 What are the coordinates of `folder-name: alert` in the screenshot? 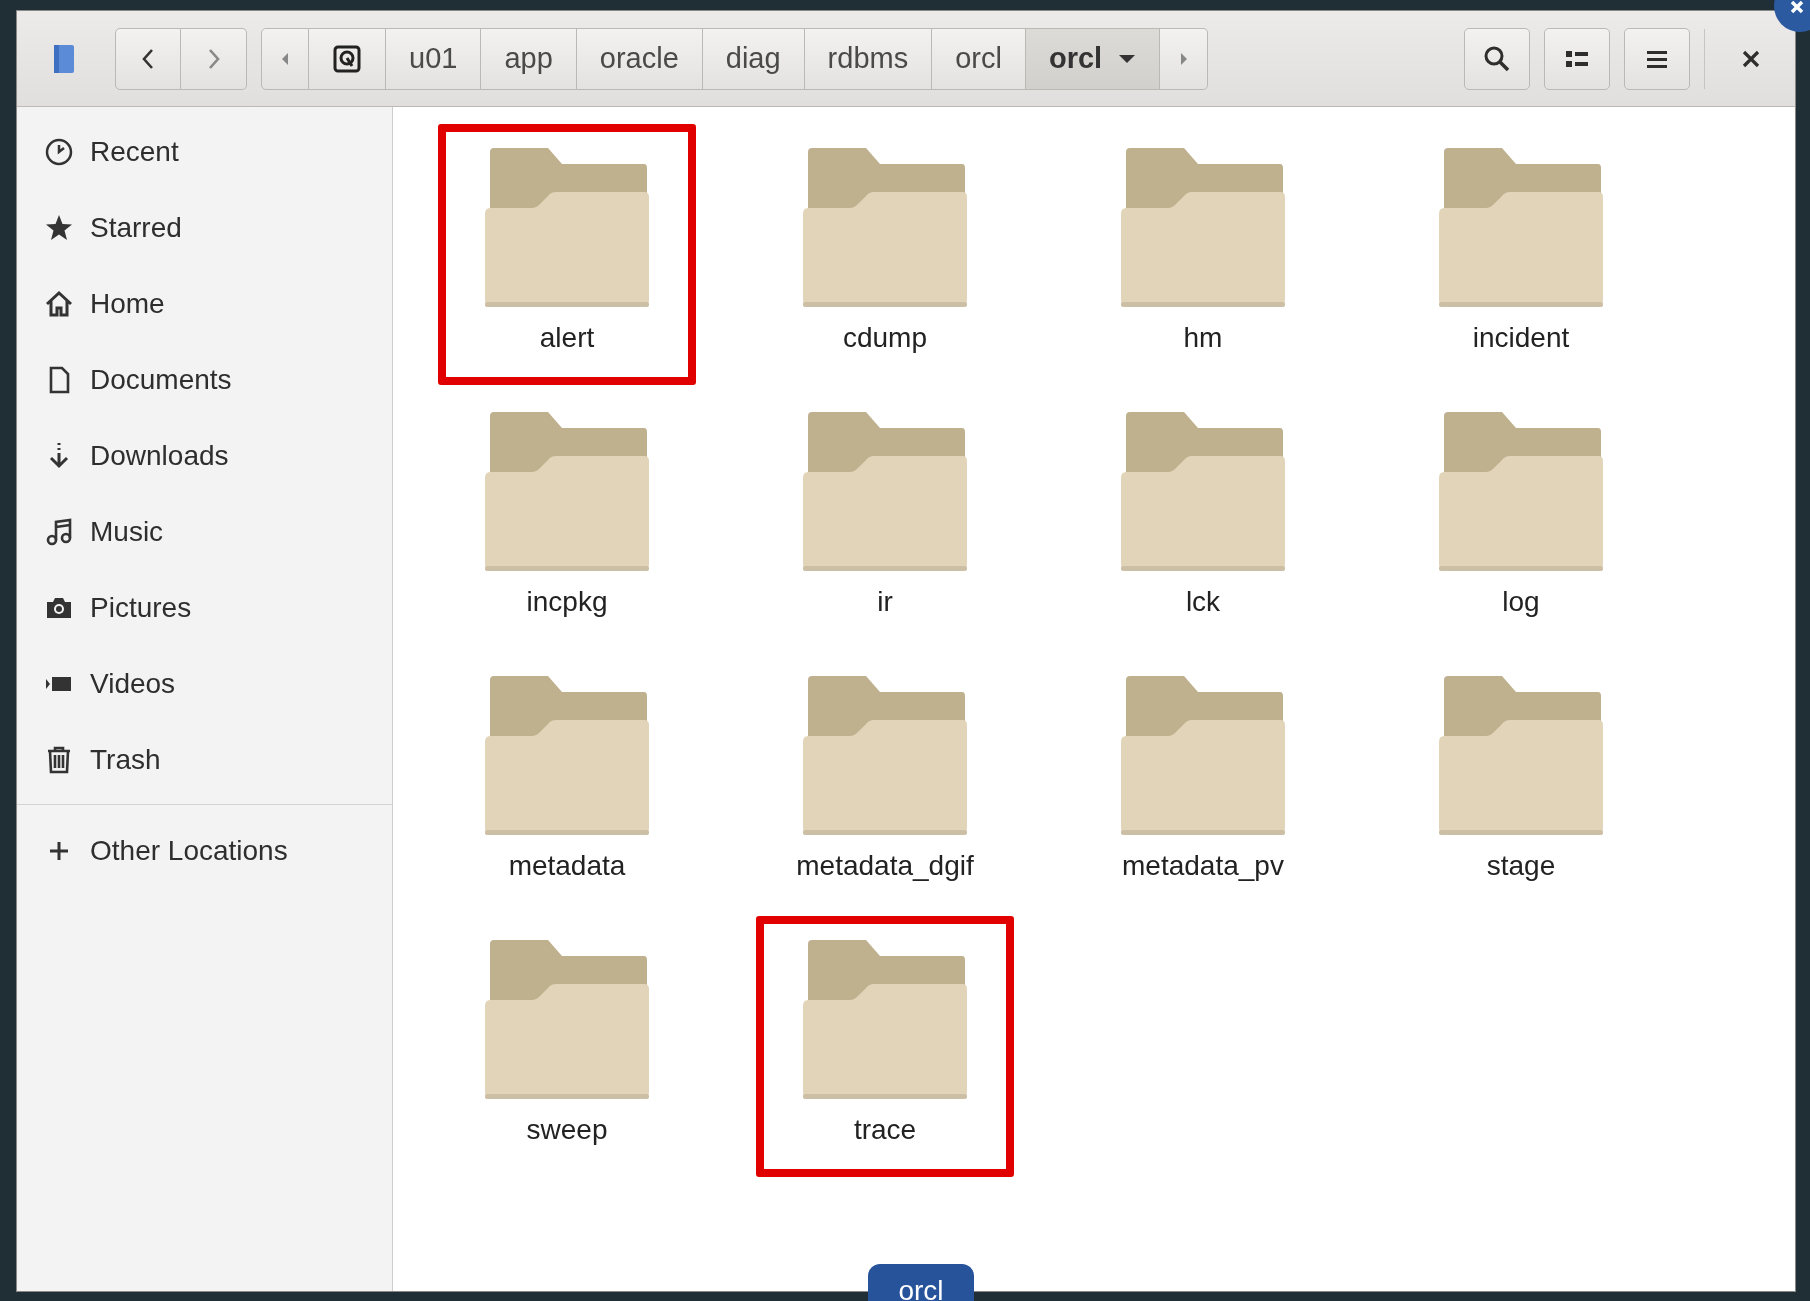 It's located at (567, 338).